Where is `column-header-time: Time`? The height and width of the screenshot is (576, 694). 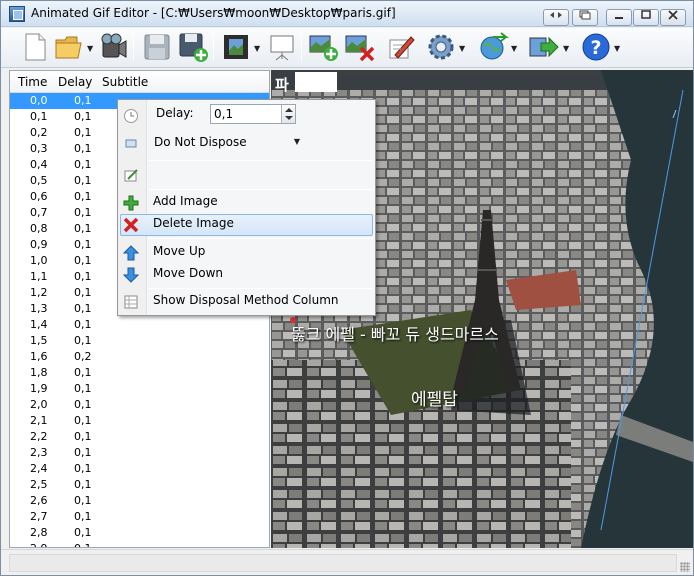
column-header-time: Time is located at coordinates (32, 82).